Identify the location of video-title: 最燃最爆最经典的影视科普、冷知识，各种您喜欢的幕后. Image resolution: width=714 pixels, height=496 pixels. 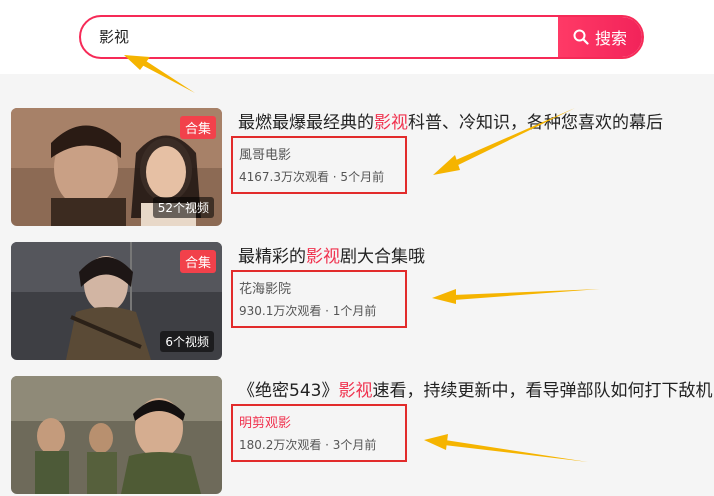
(450, 120).